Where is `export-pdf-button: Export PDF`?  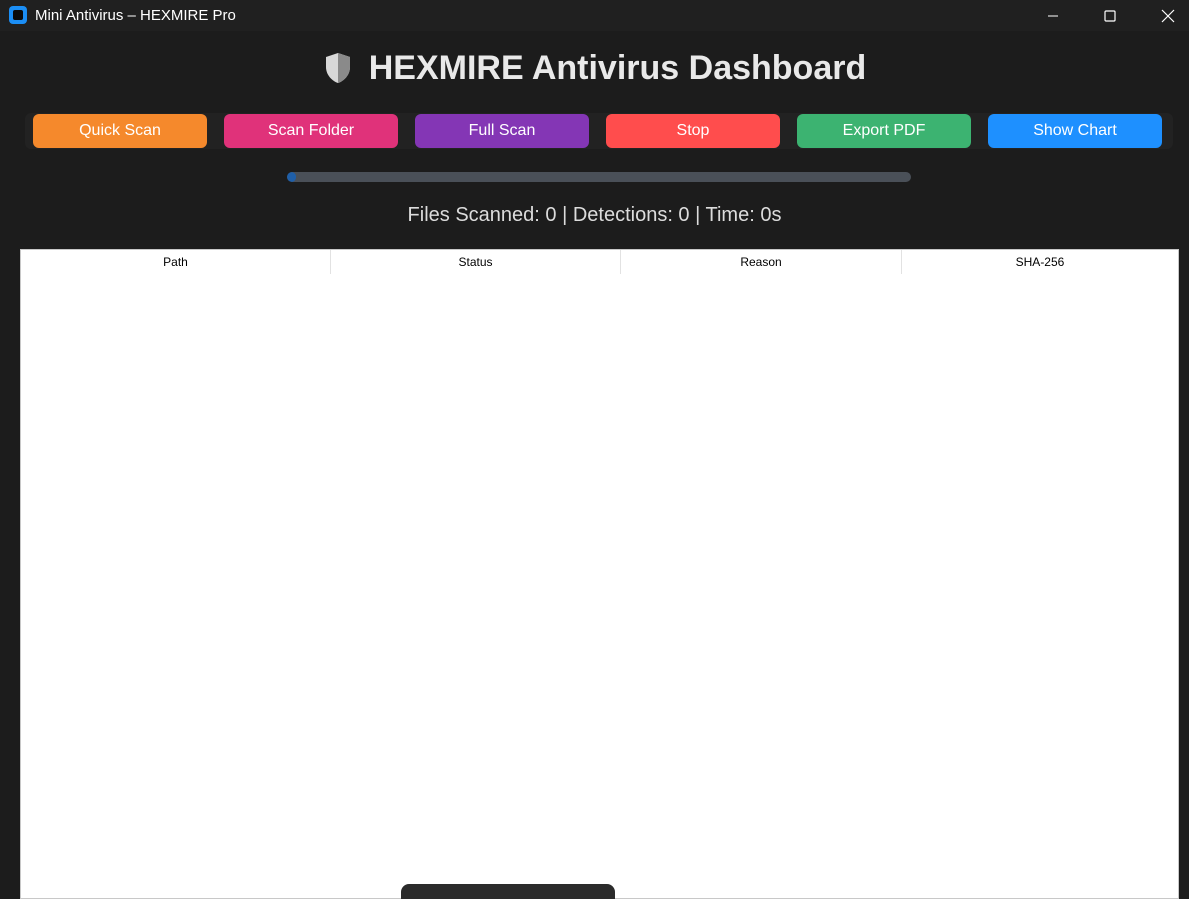 export-pdf-button: Export PDF is located at coordinates (884, 131).